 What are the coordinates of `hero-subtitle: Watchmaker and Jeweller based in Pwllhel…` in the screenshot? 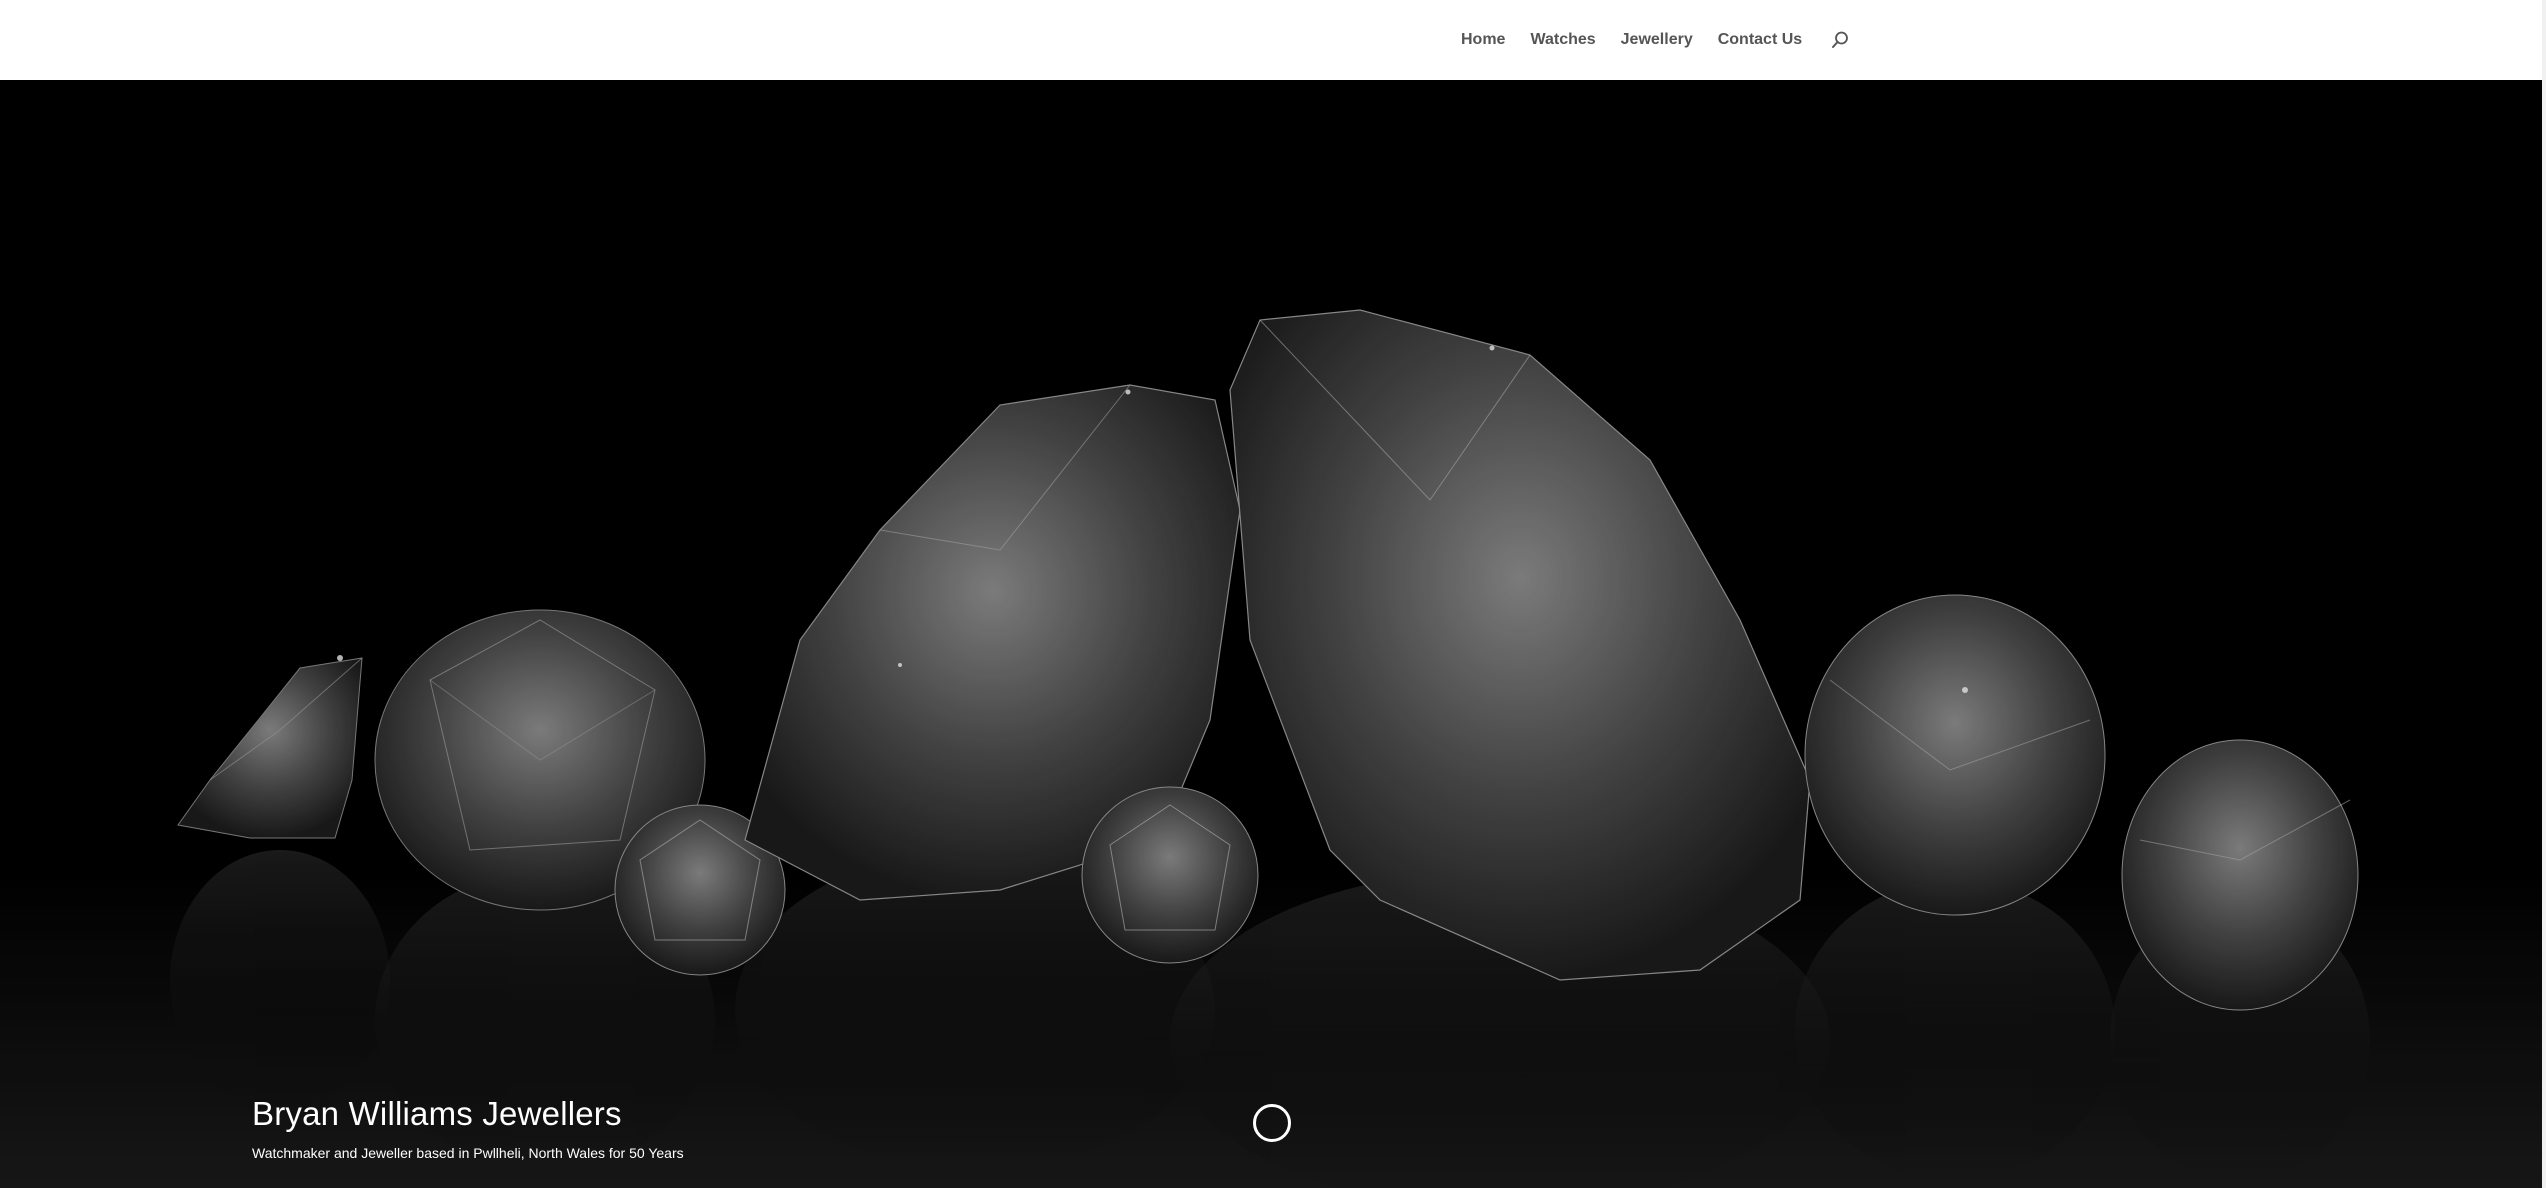 It's located at (468, 1152).